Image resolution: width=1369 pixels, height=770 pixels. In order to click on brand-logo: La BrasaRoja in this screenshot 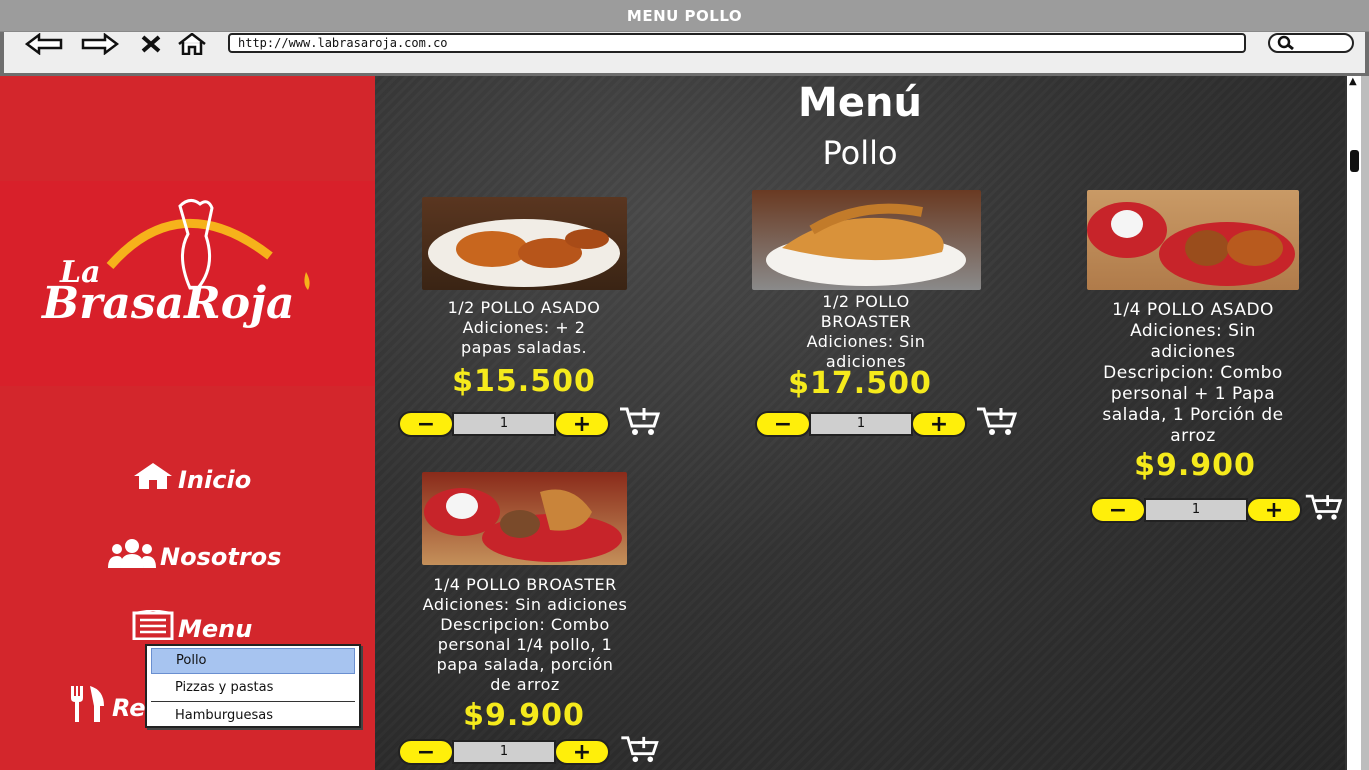, I will do `click(200, 266)`.